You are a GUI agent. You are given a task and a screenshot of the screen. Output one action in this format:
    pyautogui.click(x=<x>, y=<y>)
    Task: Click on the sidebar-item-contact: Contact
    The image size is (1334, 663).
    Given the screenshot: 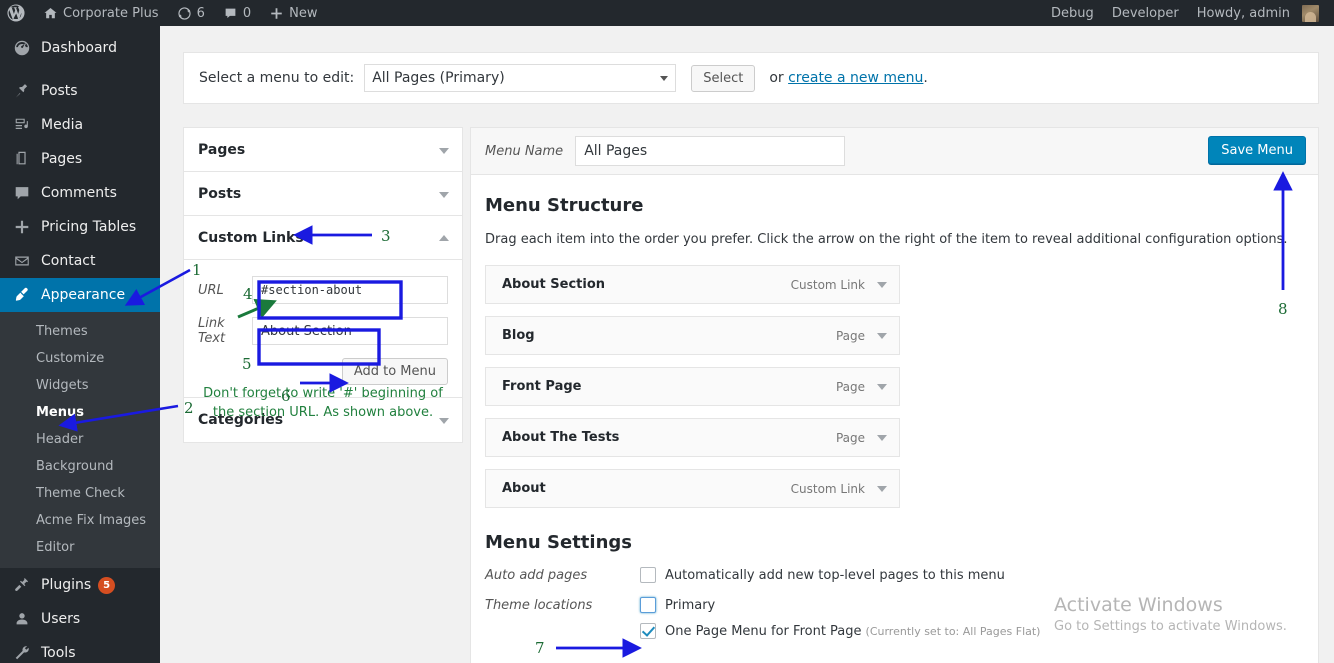 What is the action you would take?
    pyautogui.click(x=80, y=261)
    